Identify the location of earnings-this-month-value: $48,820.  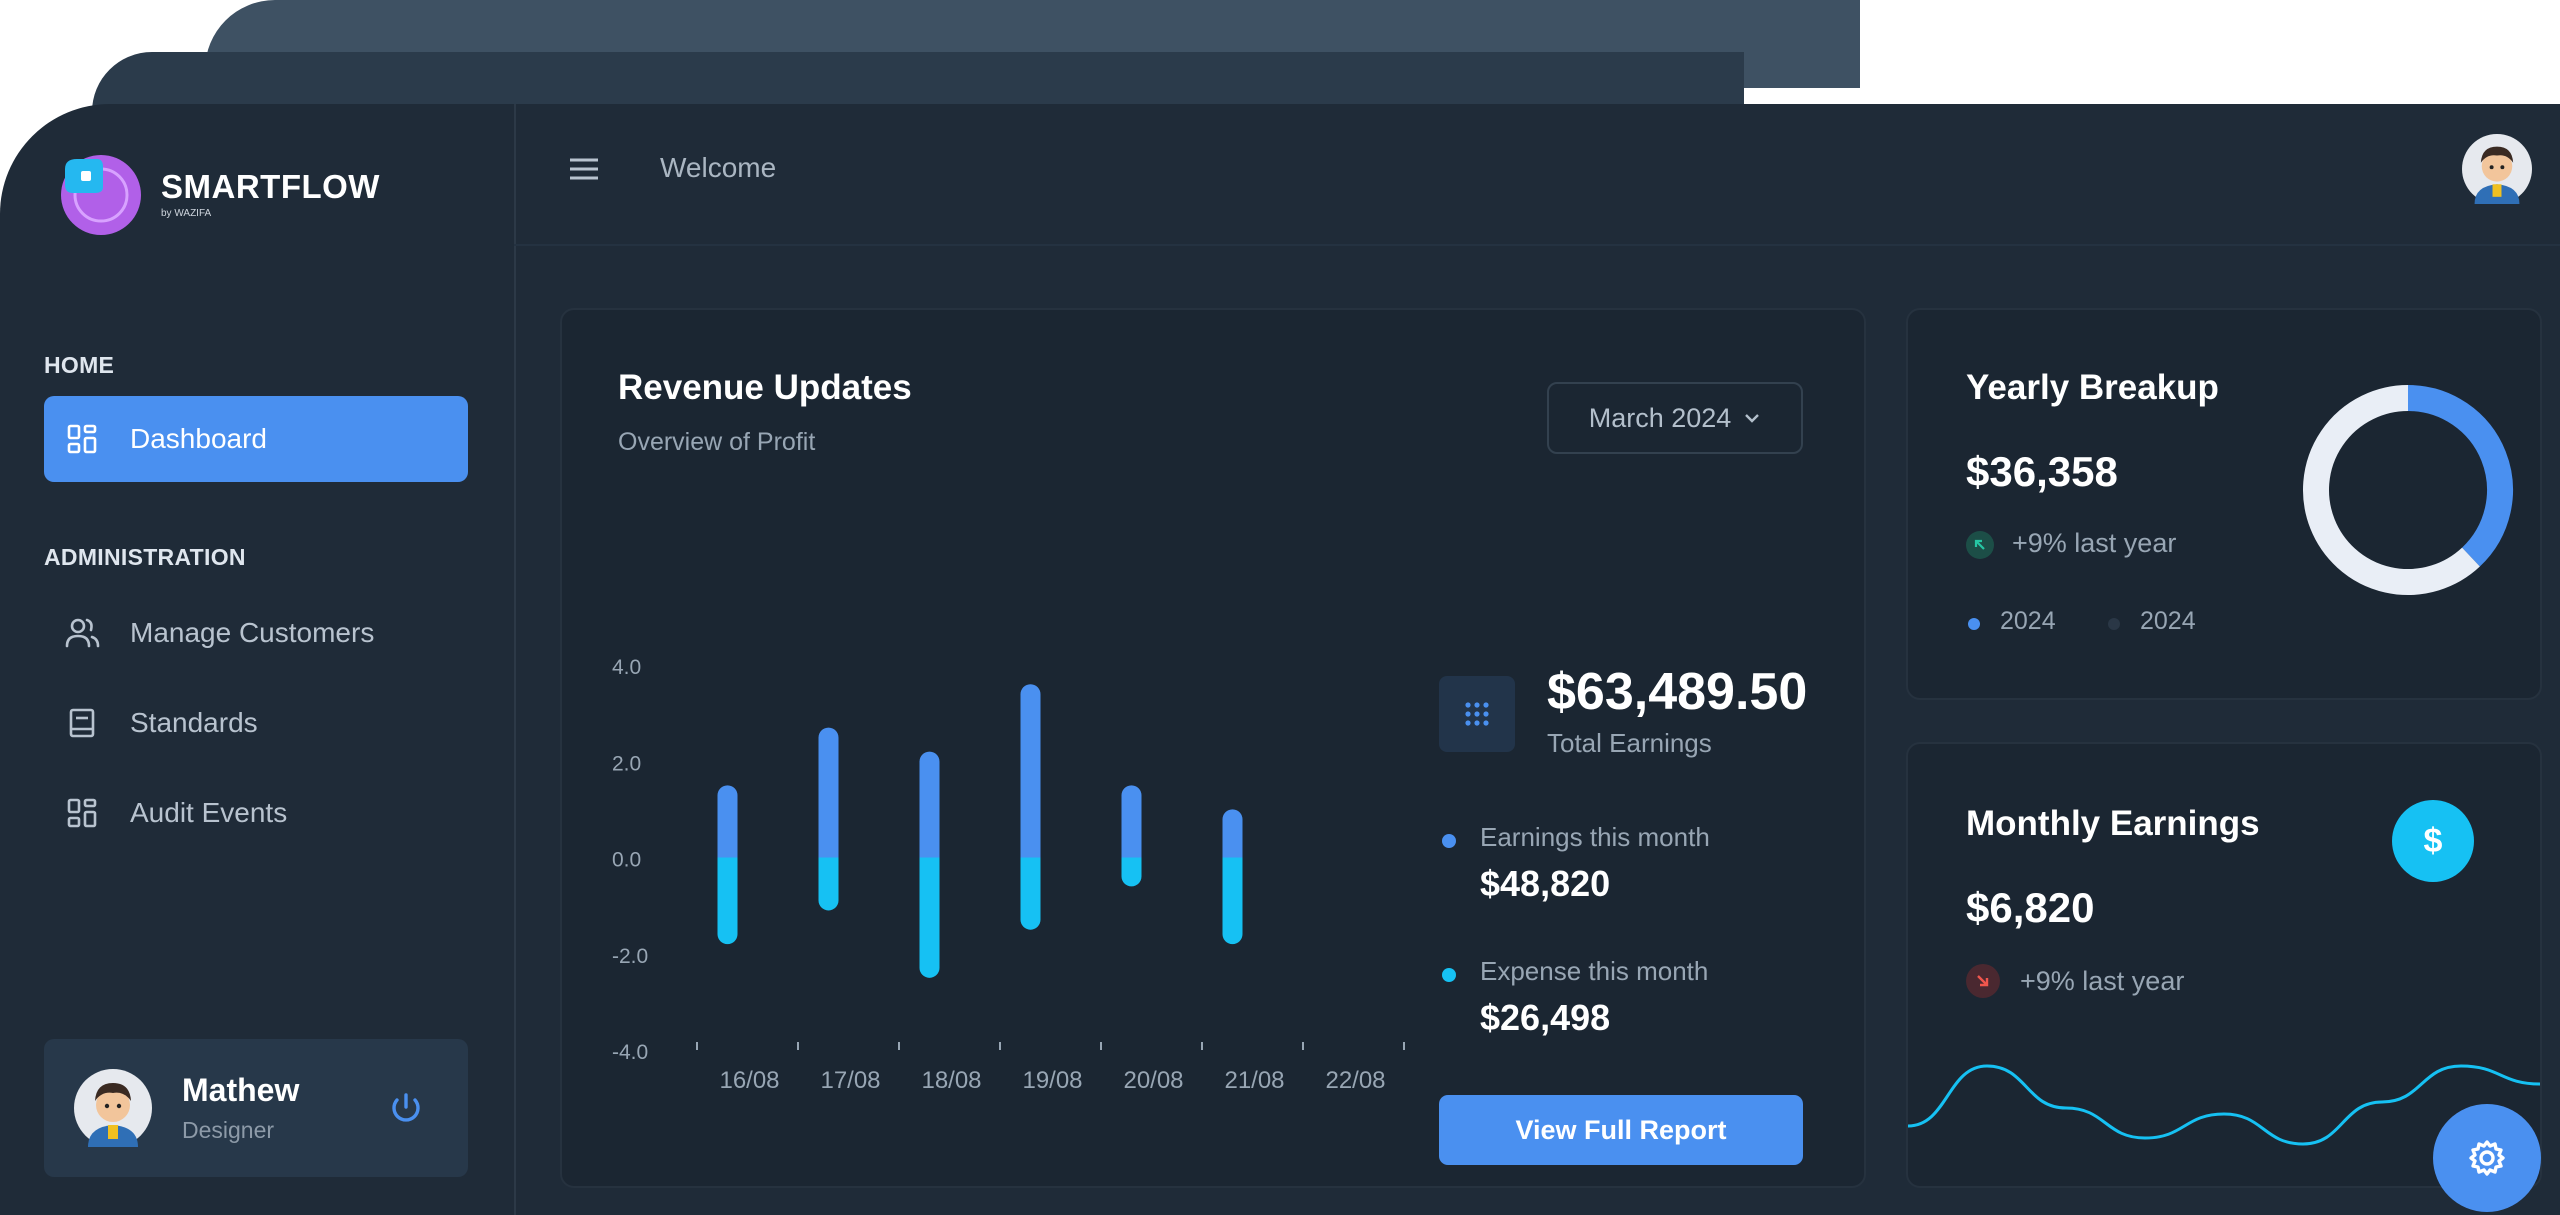
(1545, 883).